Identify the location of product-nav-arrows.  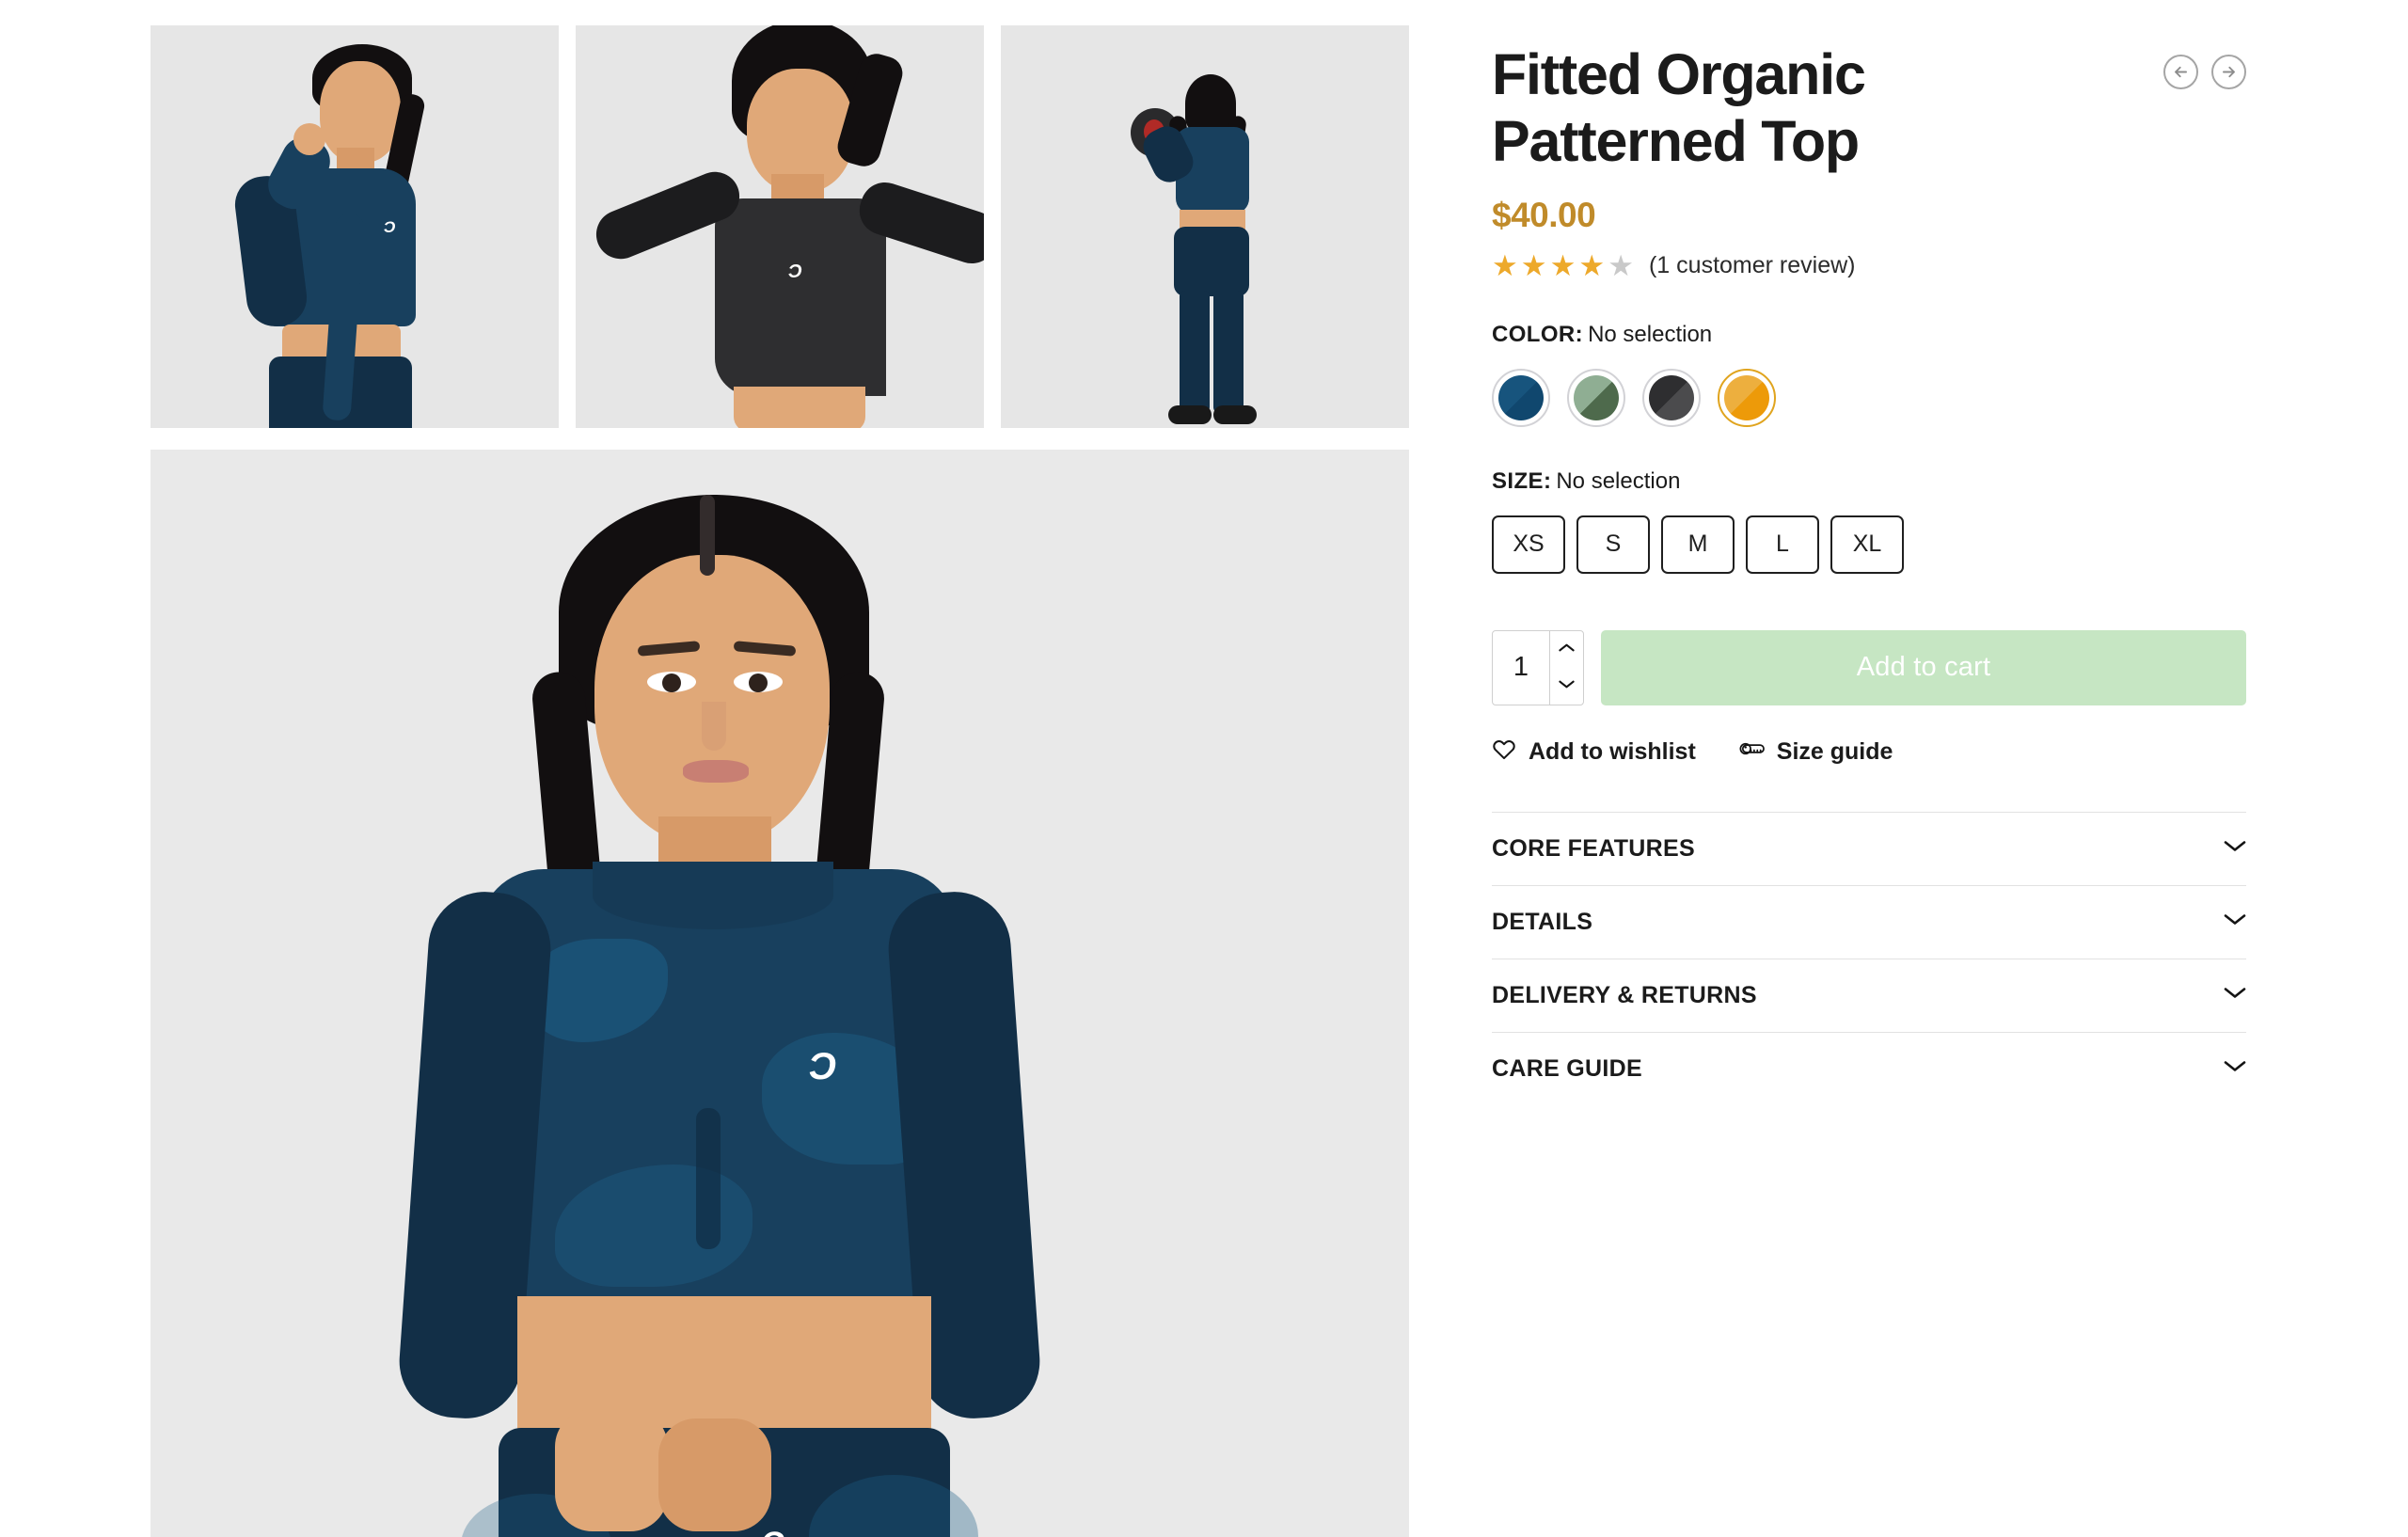
(2204, 72).